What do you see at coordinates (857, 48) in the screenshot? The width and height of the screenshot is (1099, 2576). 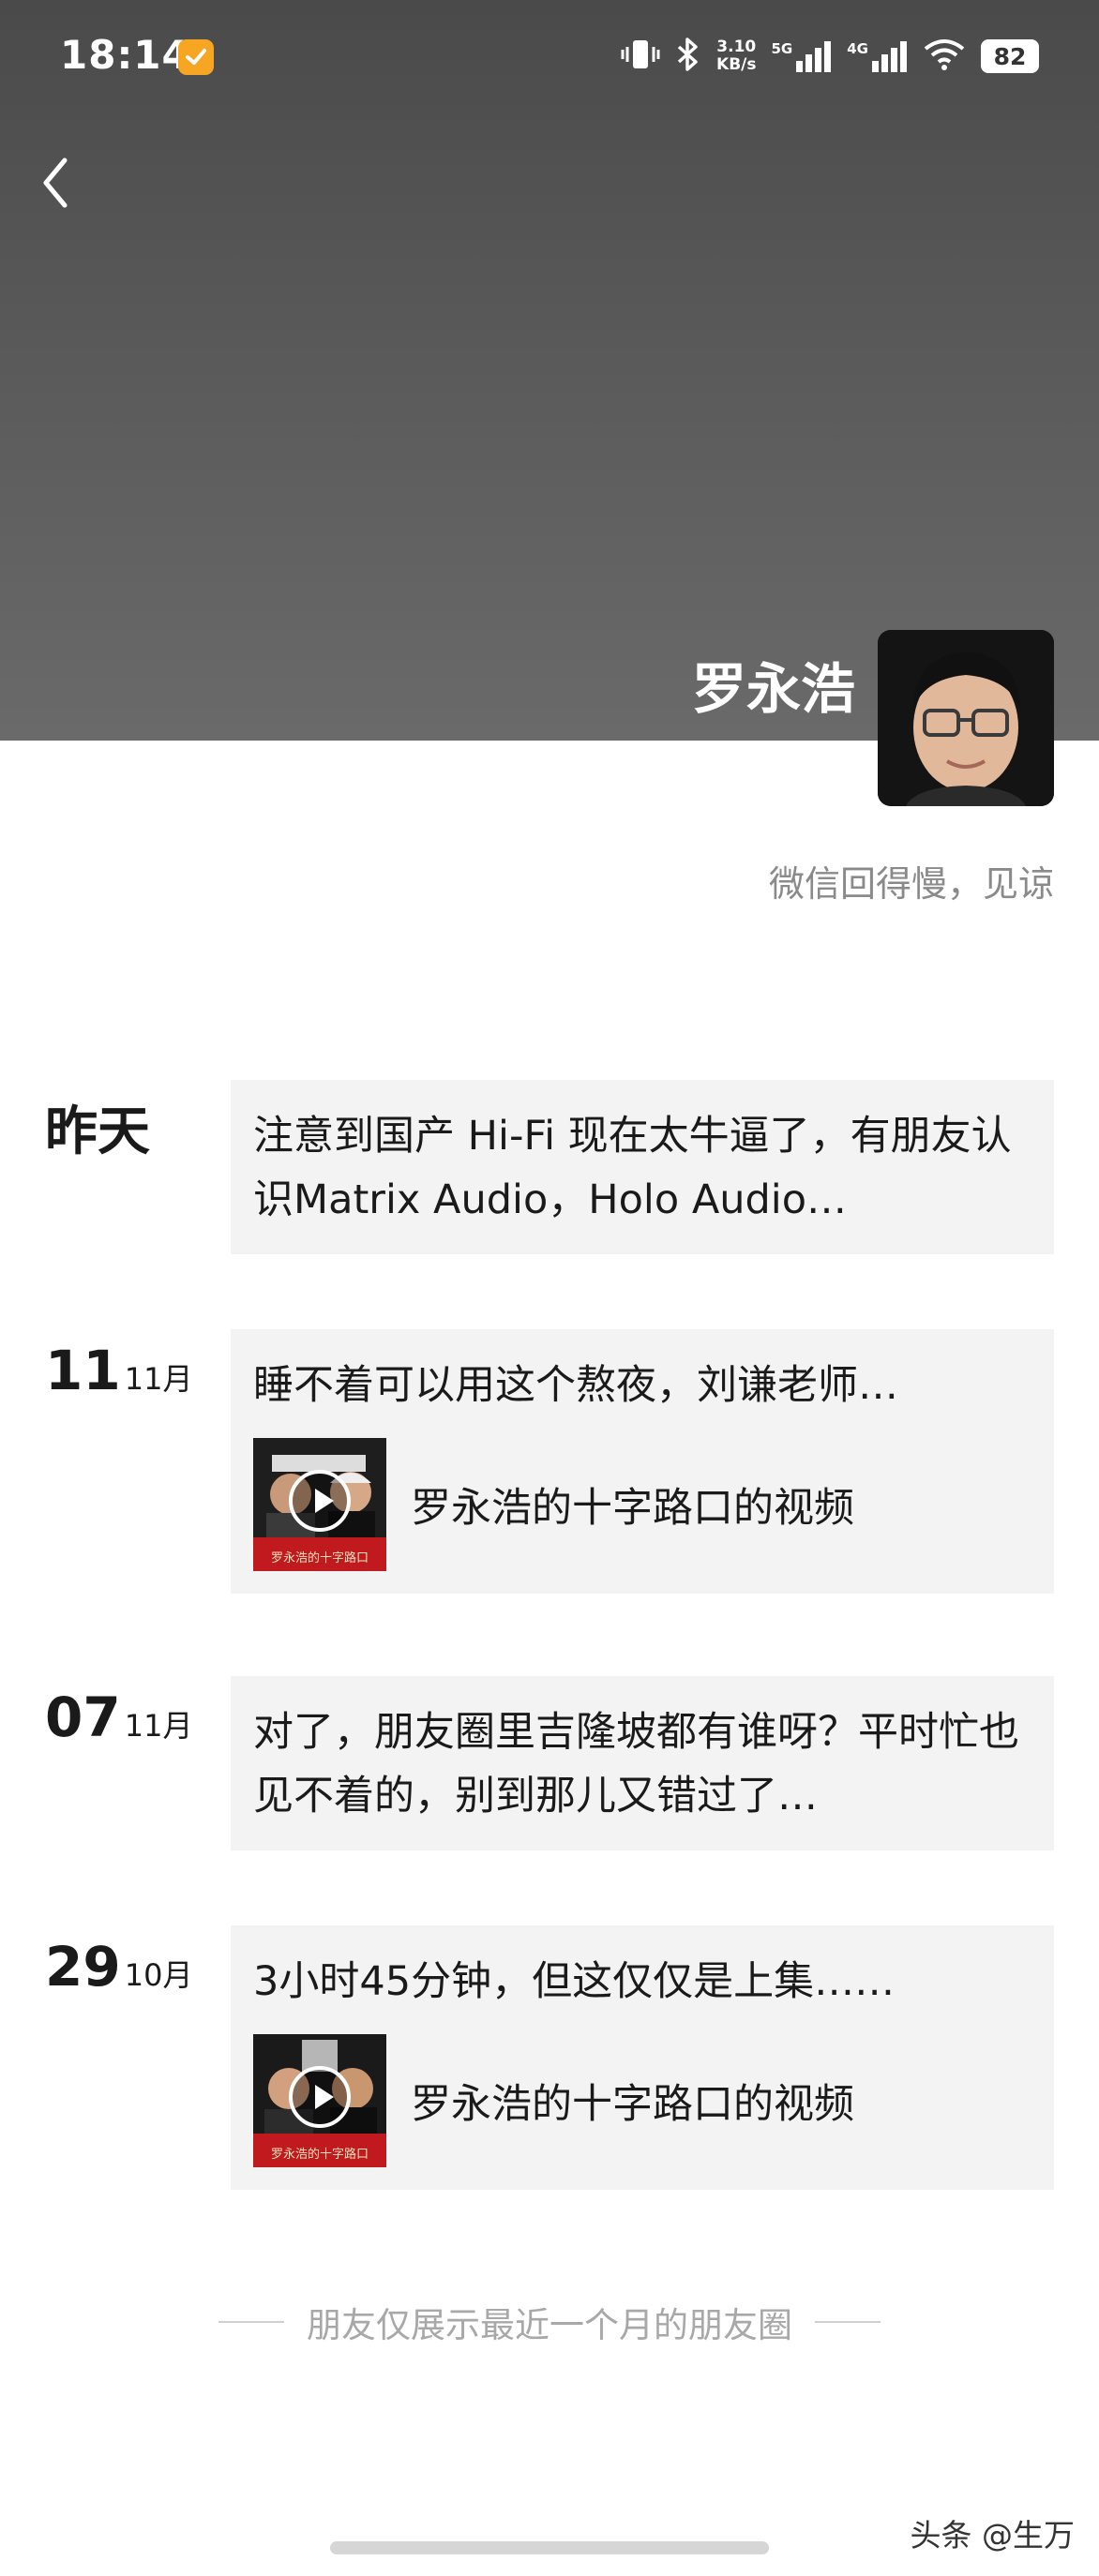 I see `network-4g-label: 4G` at bounding box center [857, 48].